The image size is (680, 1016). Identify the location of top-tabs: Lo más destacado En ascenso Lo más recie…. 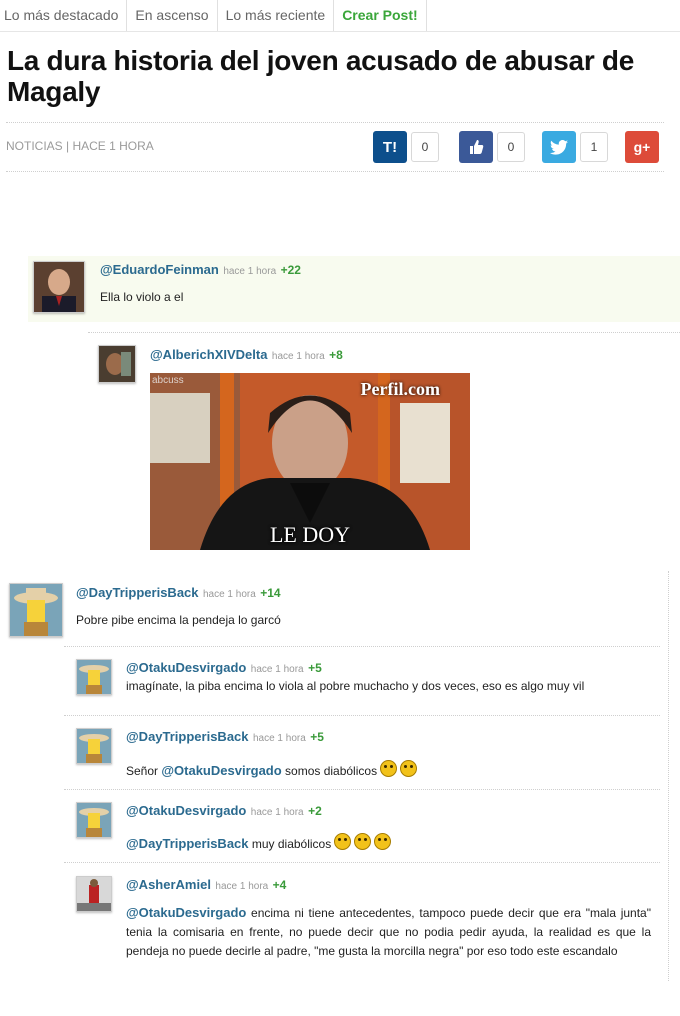
(340, 16).